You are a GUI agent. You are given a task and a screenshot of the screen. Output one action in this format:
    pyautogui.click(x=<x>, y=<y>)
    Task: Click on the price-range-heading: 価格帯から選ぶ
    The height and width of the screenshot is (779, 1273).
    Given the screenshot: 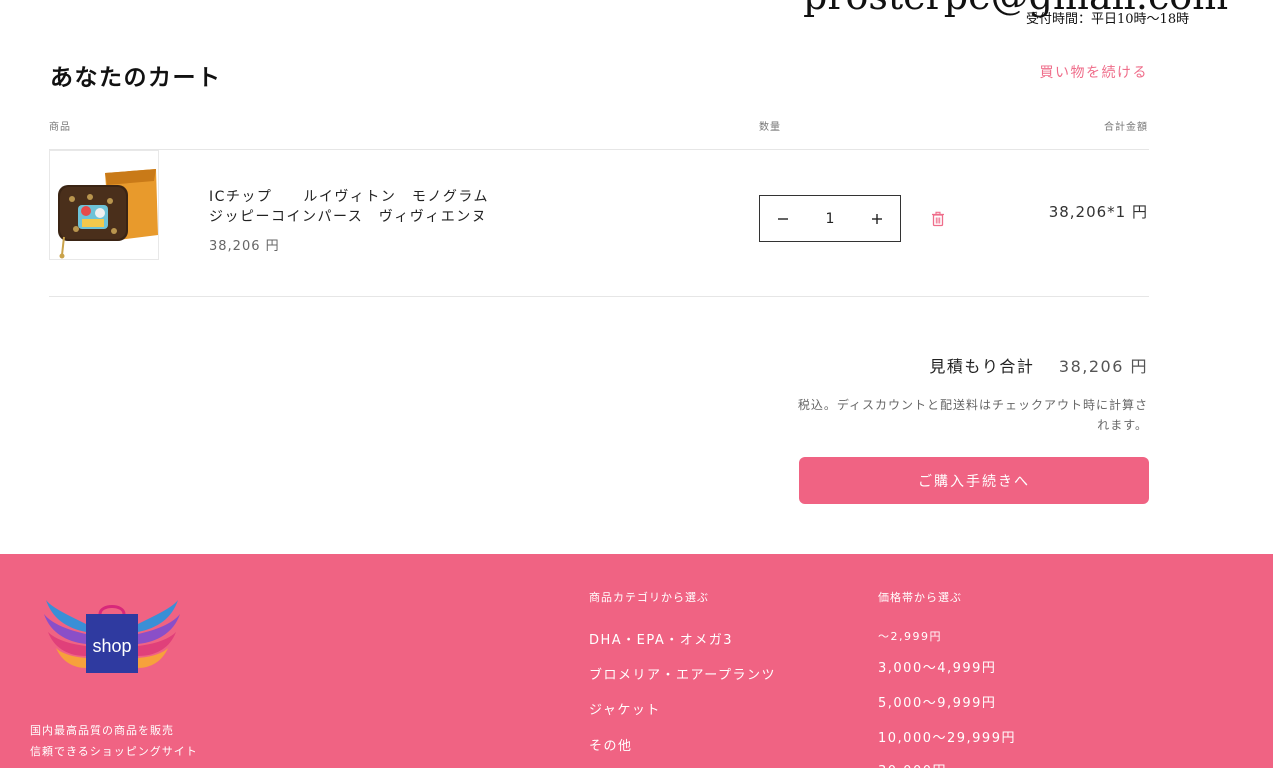 What is the action you would take?
    pyautogui.click(x=920, y=597)
    